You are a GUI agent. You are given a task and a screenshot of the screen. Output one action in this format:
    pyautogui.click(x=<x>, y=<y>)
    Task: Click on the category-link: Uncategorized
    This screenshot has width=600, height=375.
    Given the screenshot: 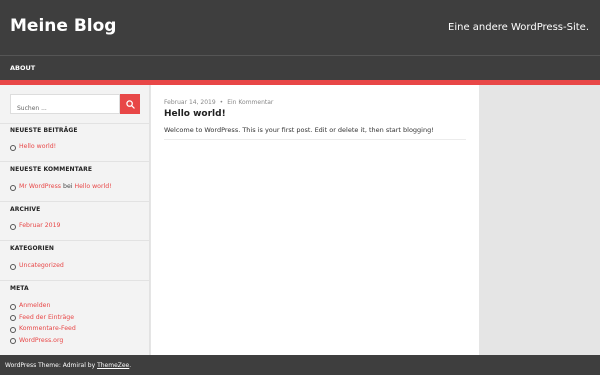 What is the action you would take?
    pyautogui.click(x=41, y=265)
    